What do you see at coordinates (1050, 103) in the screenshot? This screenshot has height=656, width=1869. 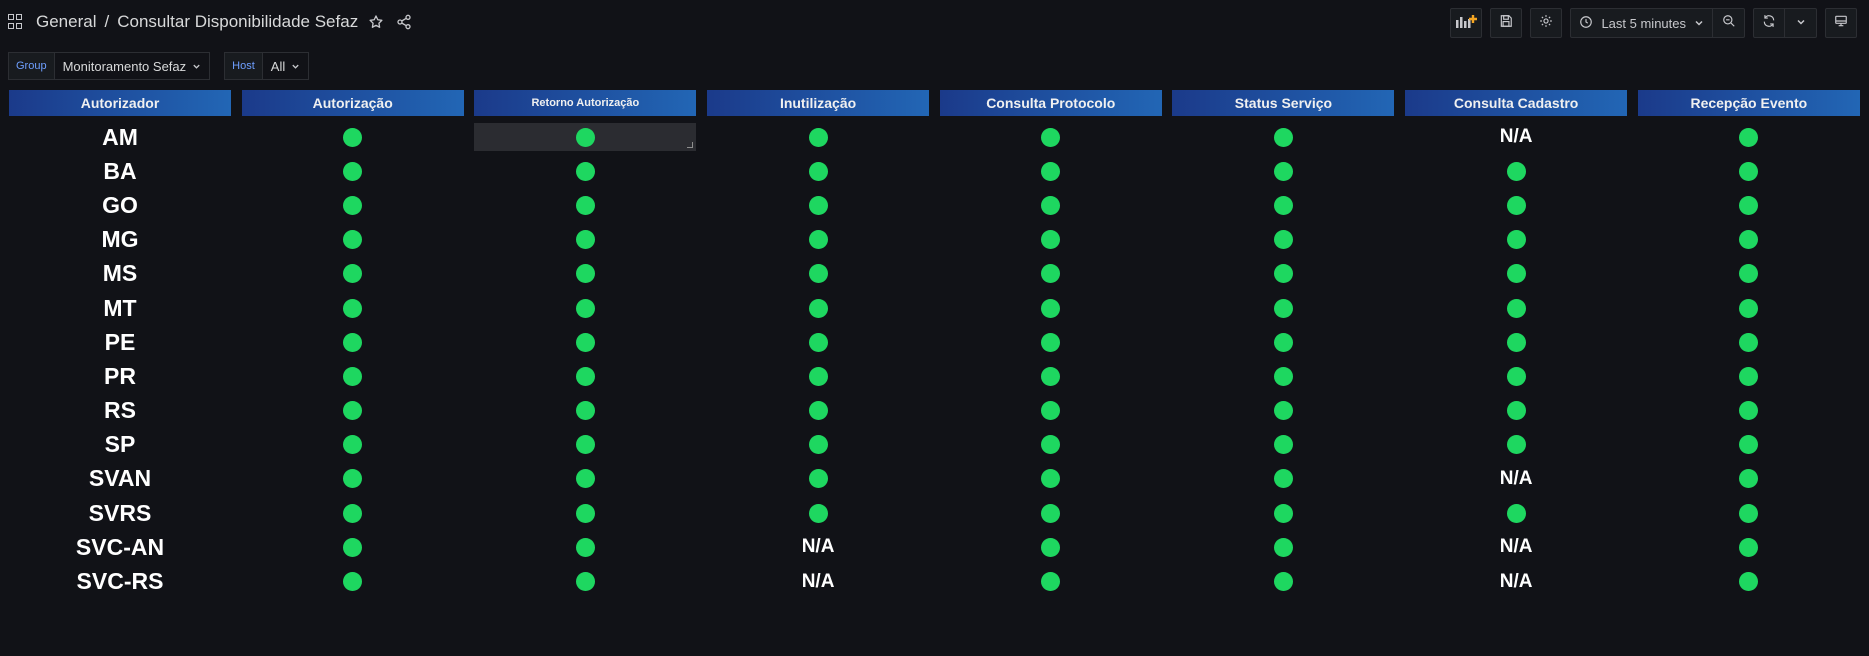 I see `column-header-consulta-protocolo: Consulta Protocolo` at bounding box center [1050, 103].